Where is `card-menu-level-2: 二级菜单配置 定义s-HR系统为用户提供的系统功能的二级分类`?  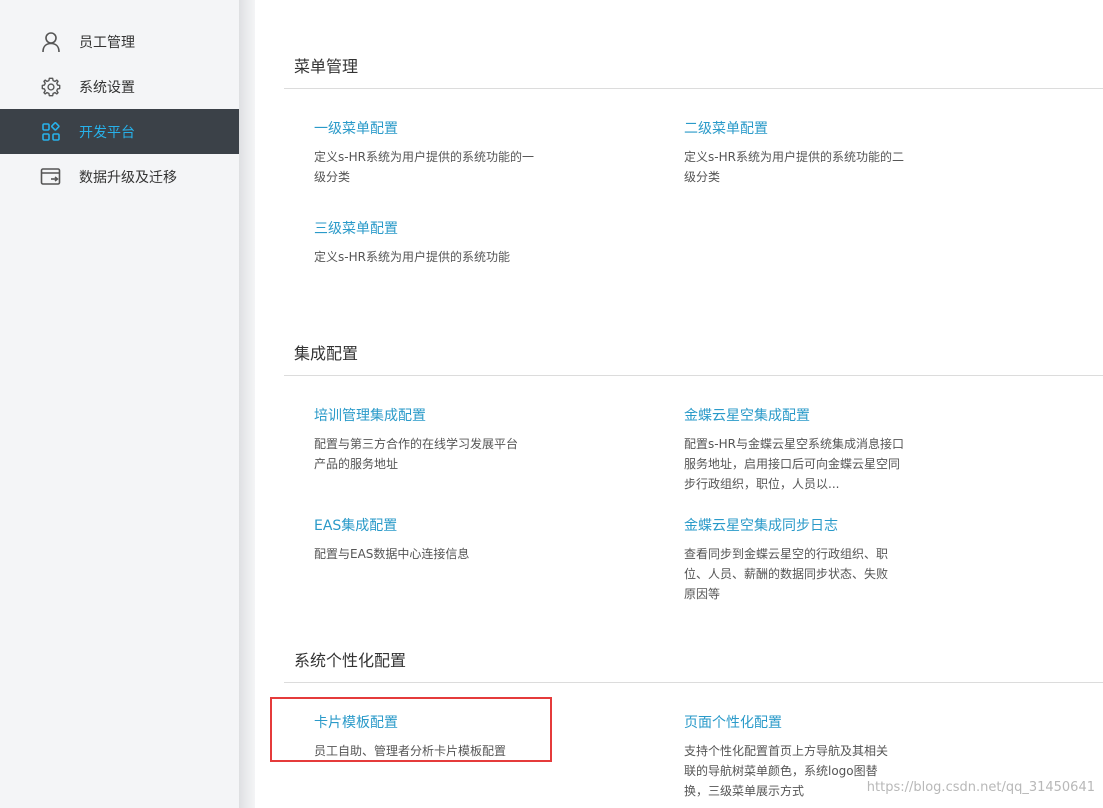
card-menu-level-2: 二级菜单配置 定义s-HR系统为用户提供的系统功能的二级分类 is located at coordinates (799, 153).